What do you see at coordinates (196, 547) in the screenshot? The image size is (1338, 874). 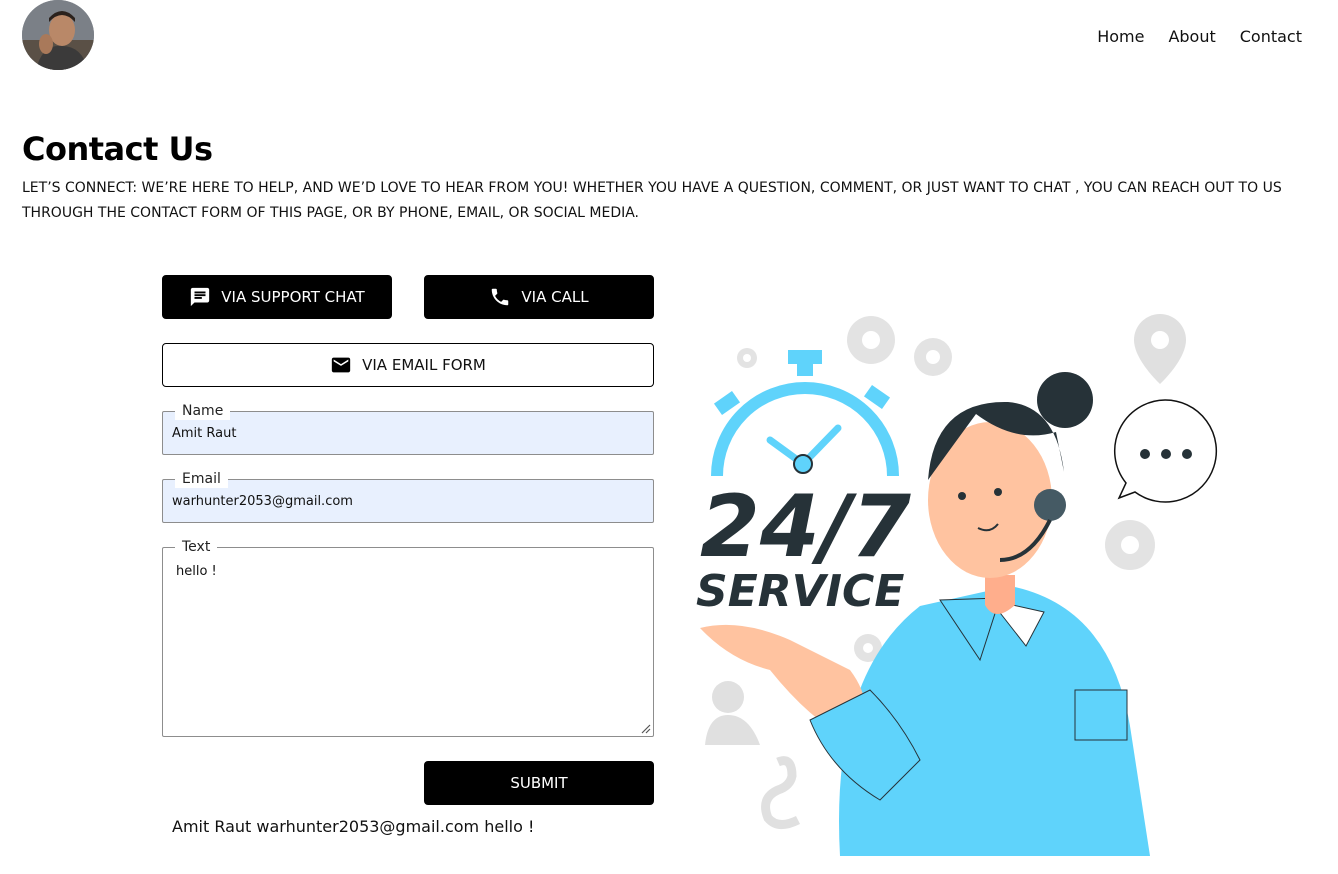 I see `text-field-label: Text` at bounding box center [196, 547].